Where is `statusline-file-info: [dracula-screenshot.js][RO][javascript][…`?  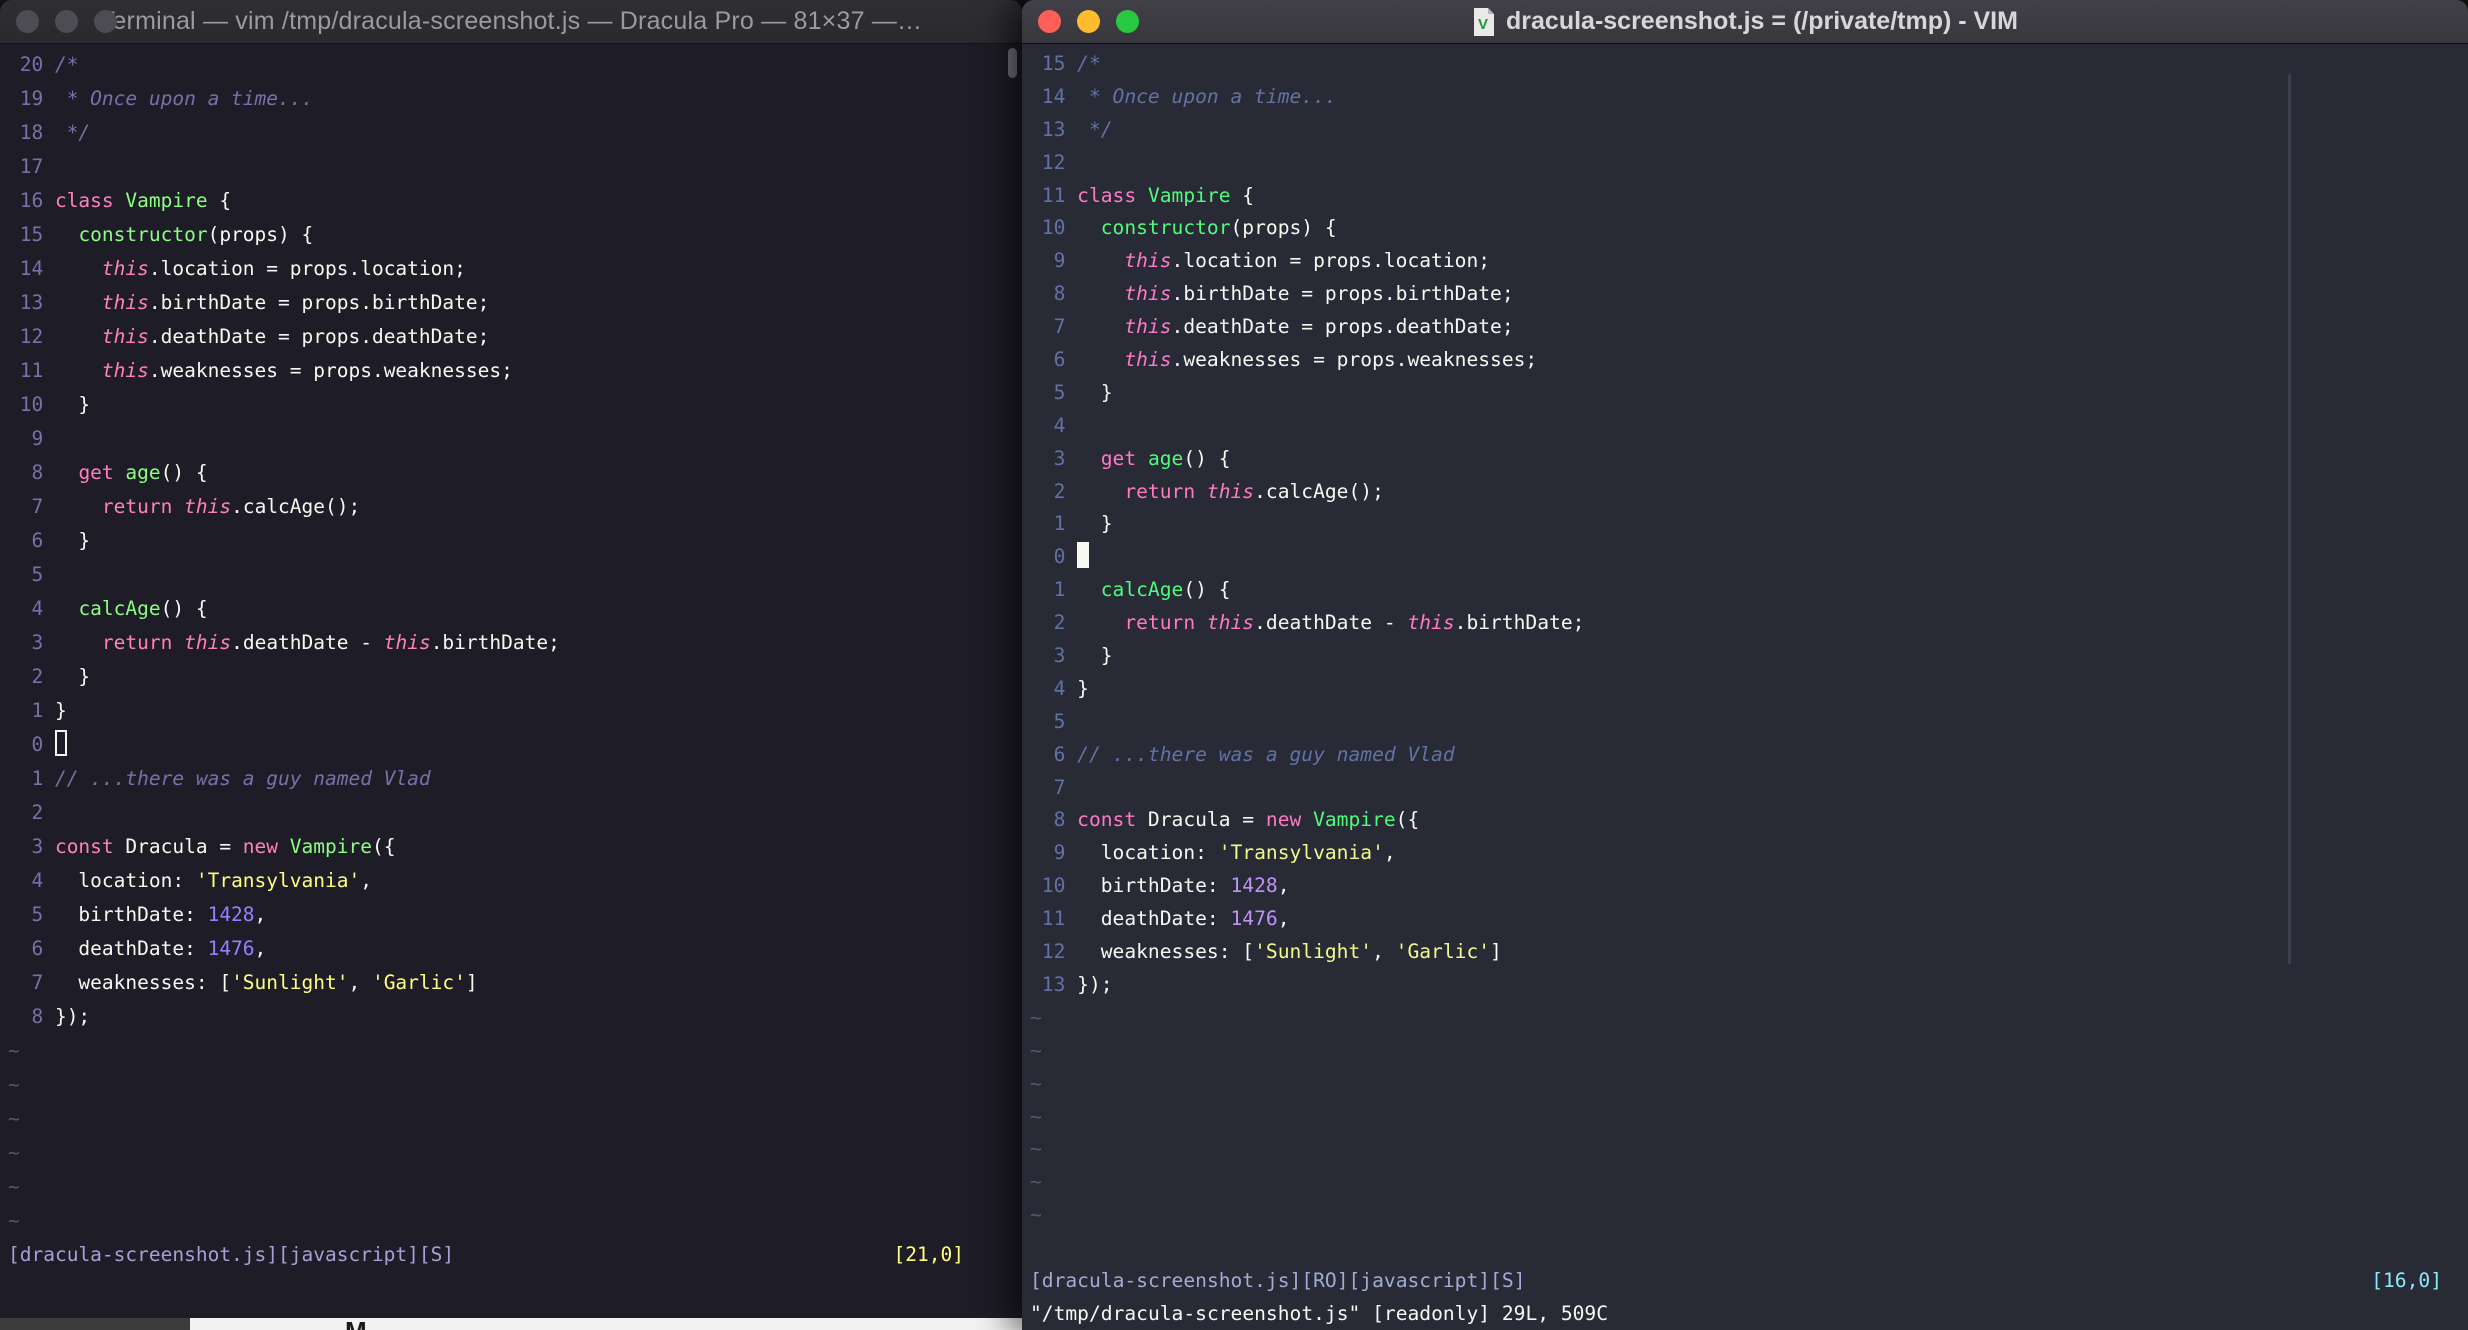
statusline-file-info: [dracula-screenshot.js][RO][javascript][… is located at coordinates (1278, 1280).